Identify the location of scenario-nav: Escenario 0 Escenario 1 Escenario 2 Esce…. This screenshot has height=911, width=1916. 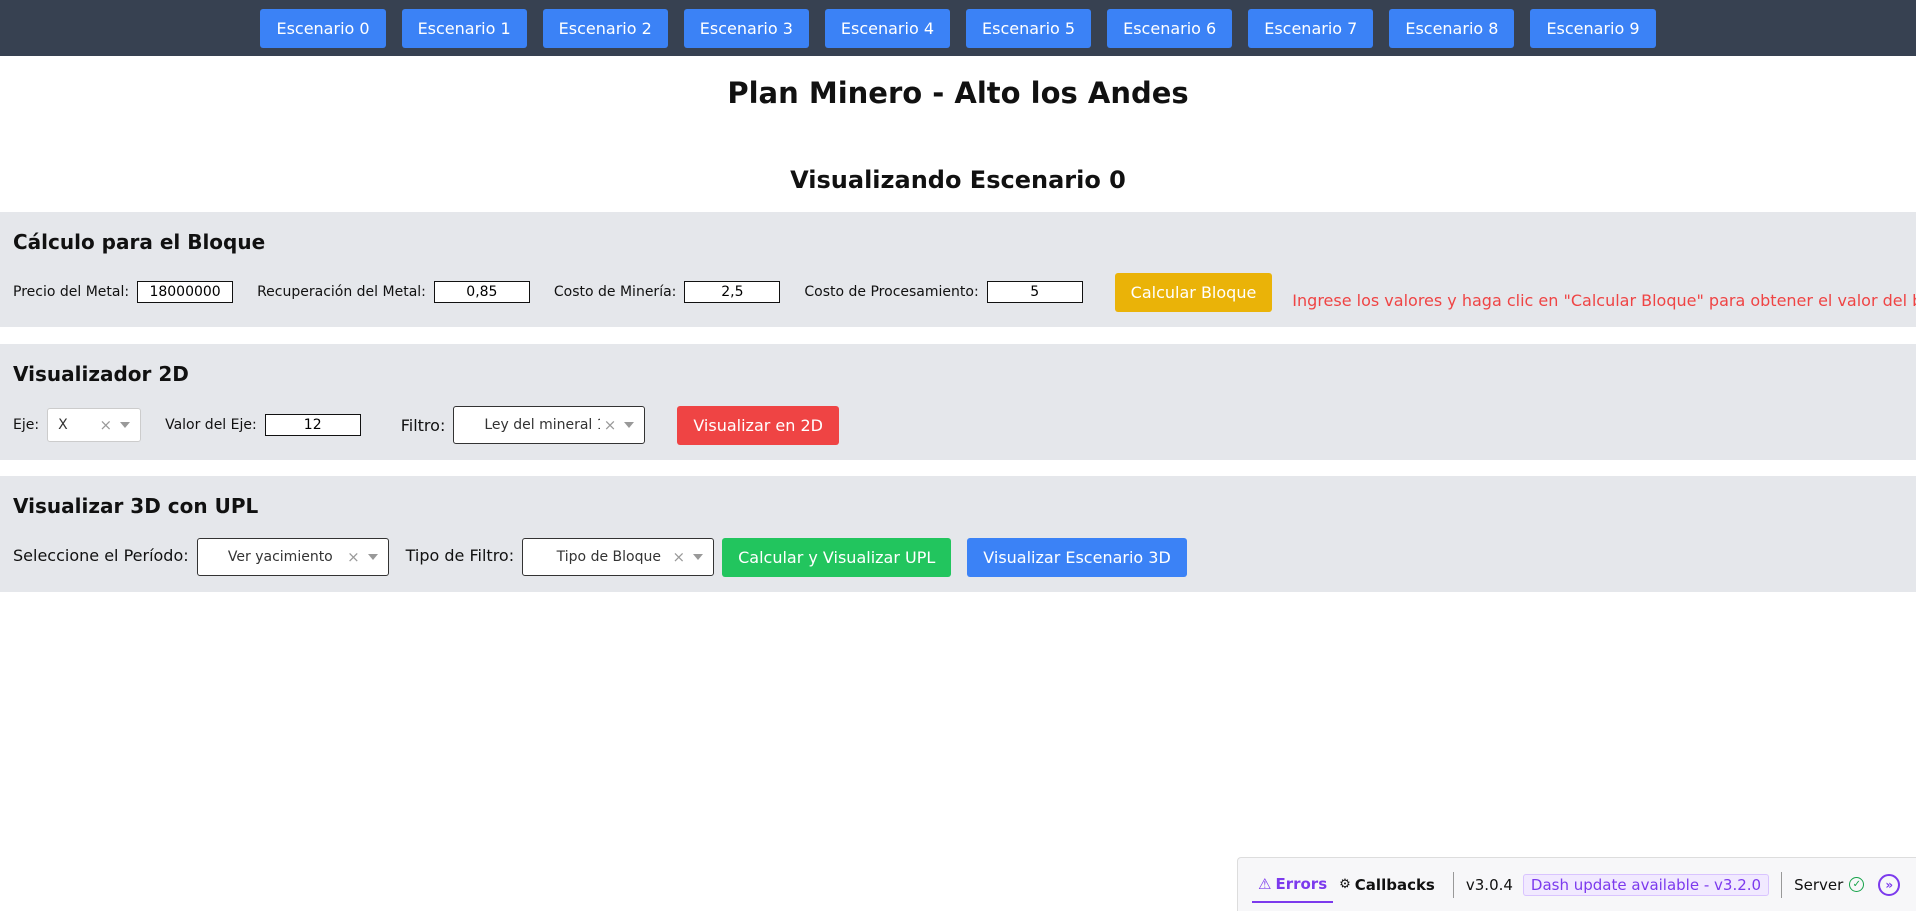
(958, 28).